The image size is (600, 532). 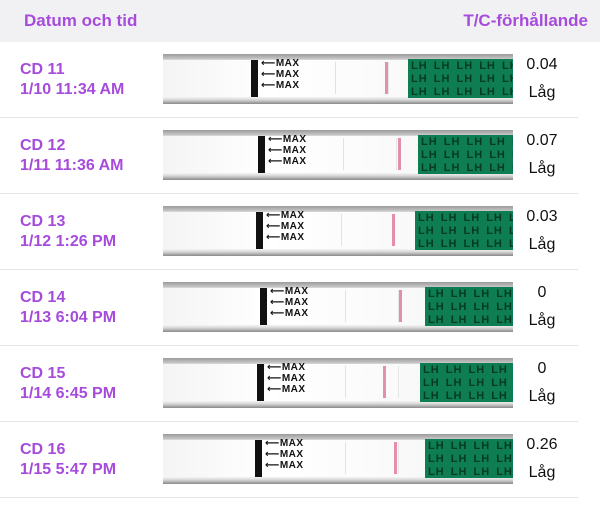 What do you see at coordinates (72, 80) in the screenshot?
I see `test-datetime: CD 11 1/10 11:34 AM` at bounding box center [72, 80].